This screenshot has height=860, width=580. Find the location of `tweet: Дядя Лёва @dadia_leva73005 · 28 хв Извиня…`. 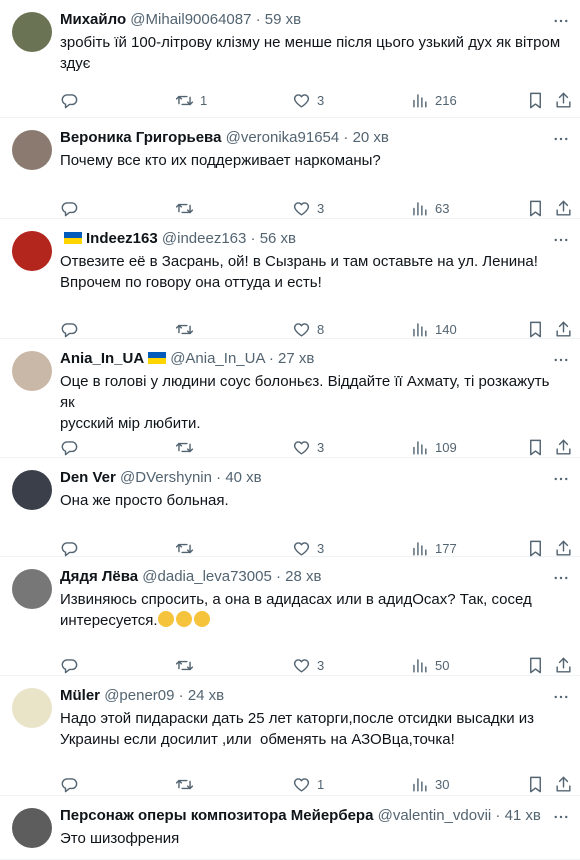

tweet: Дядя Лёва @dadia_leva73005 · 28 хв Извиня… is located at coordinates (290, 616).